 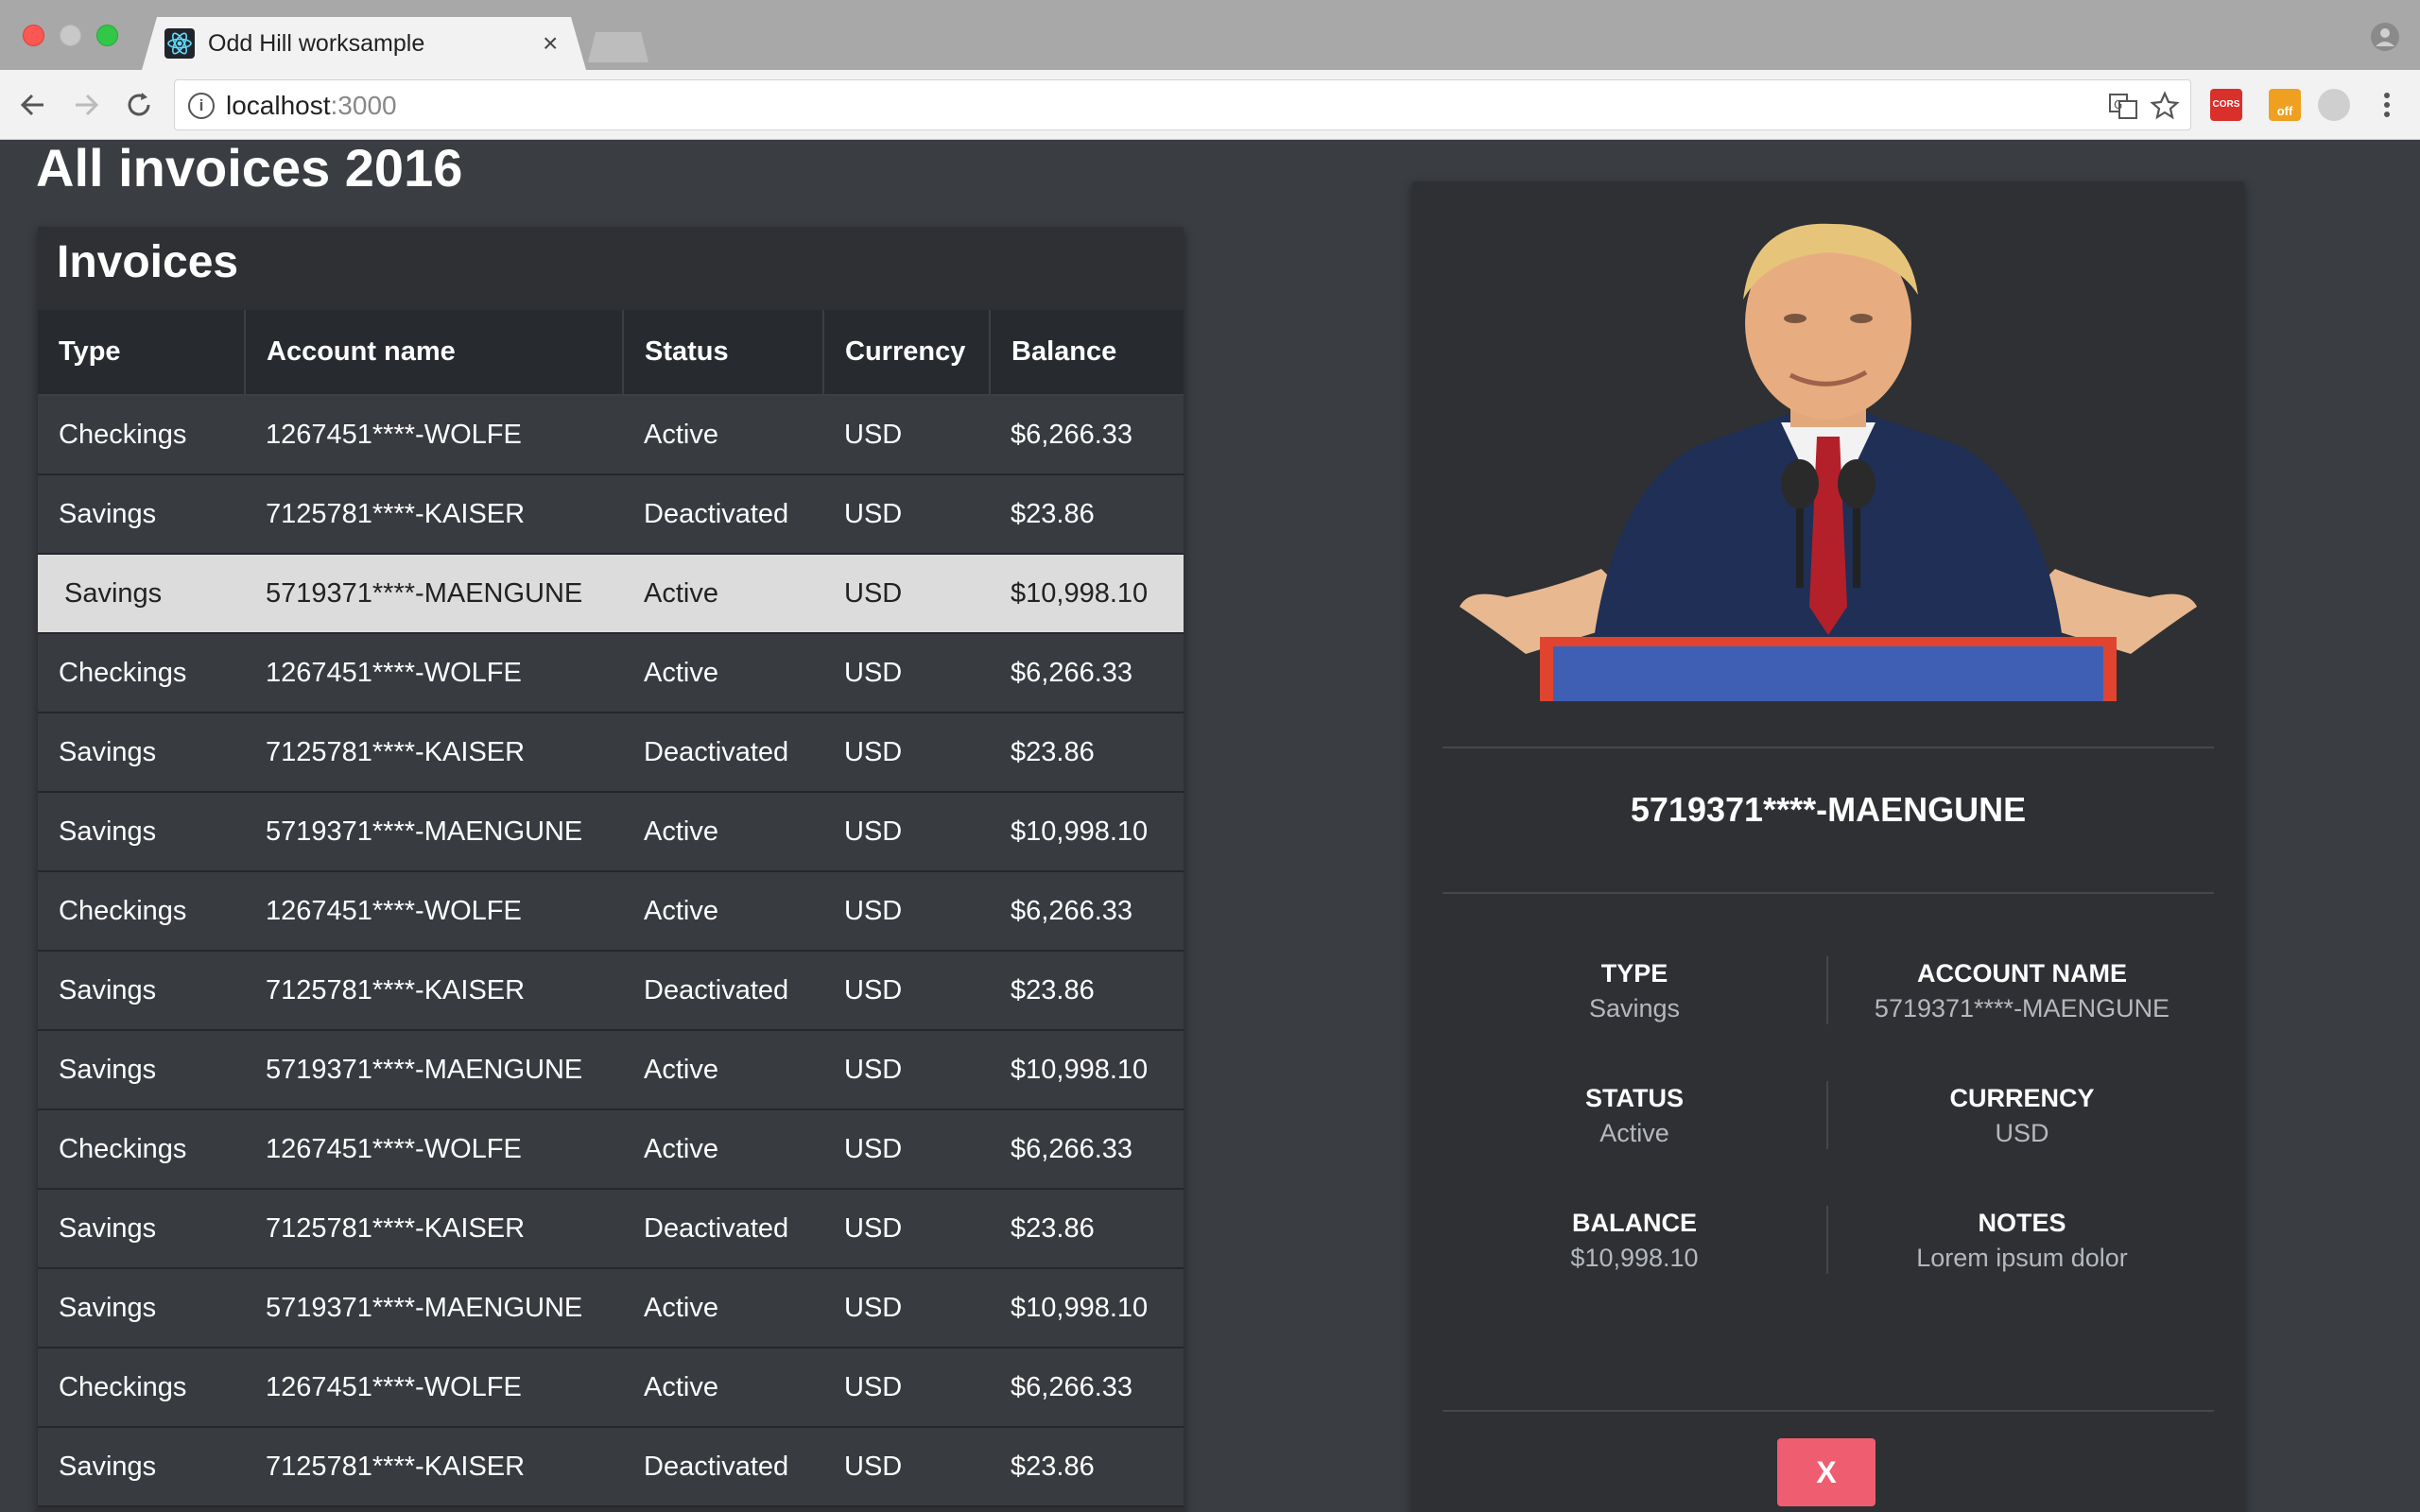 I want to click on column-header-type: Type, so click(x=142, y=353).